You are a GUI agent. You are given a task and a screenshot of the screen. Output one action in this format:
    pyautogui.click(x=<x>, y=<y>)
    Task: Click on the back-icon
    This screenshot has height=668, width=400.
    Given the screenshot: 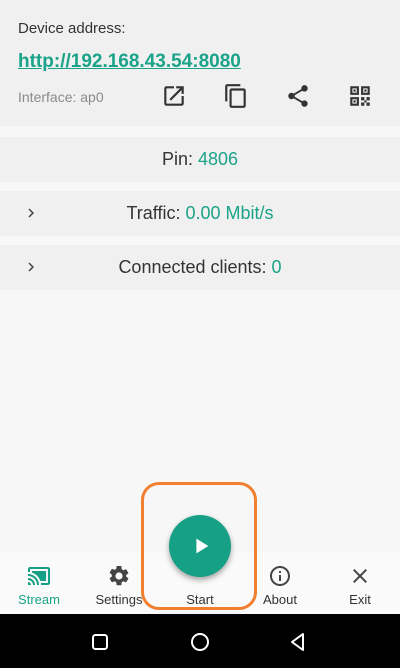 What is the action you would take?
    pyautogui.click(x=298, y=642)
    